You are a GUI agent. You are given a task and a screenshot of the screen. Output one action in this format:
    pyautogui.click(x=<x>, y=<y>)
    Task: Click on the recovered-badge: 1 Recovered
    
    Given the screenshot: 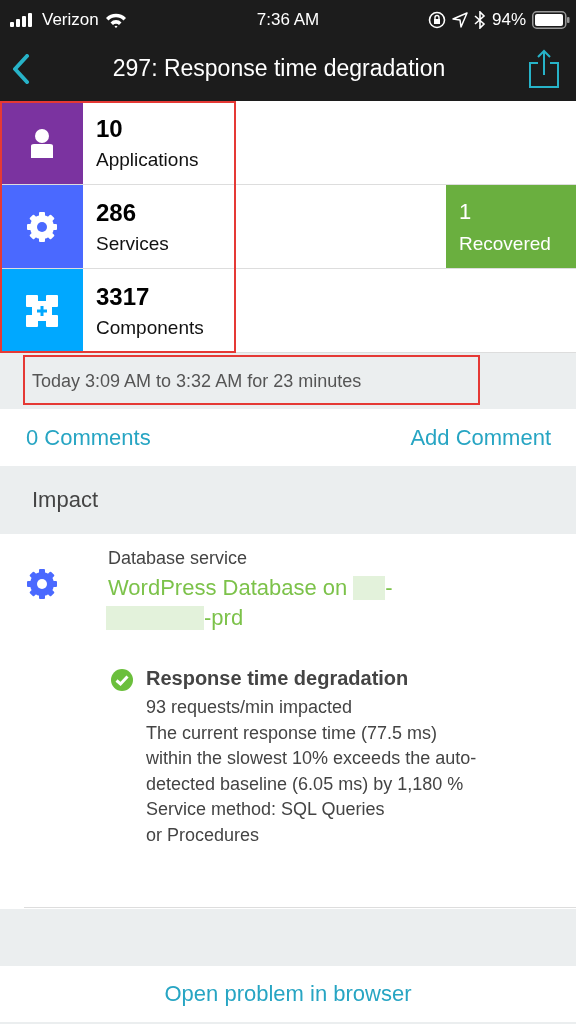 What is the action you would take?
    pyautogui.click(x=511, y=226)
    